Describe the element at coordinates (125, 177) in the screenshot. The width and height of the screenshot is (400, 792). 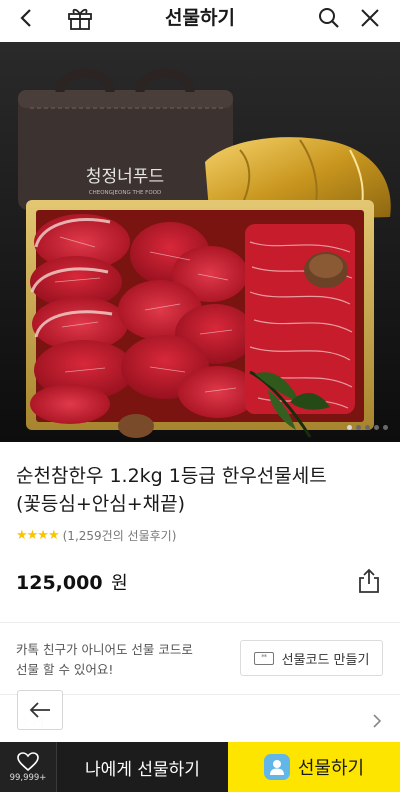
I see `bag-brand-logo: 청정너푸드` at that location.